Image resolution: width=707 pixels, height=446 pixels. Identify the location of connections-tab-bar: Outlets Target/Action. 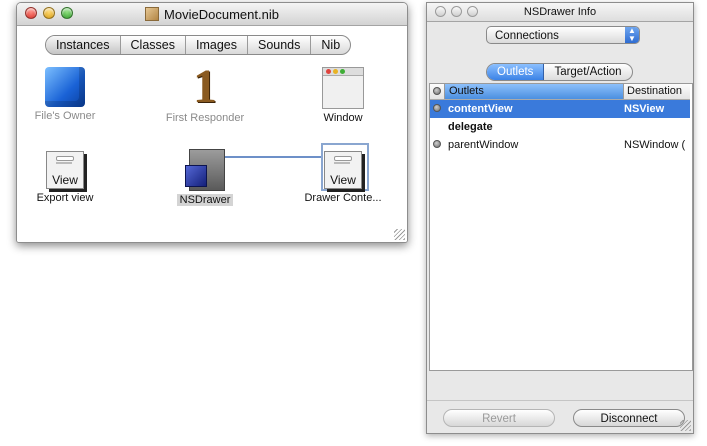
(559, 72).